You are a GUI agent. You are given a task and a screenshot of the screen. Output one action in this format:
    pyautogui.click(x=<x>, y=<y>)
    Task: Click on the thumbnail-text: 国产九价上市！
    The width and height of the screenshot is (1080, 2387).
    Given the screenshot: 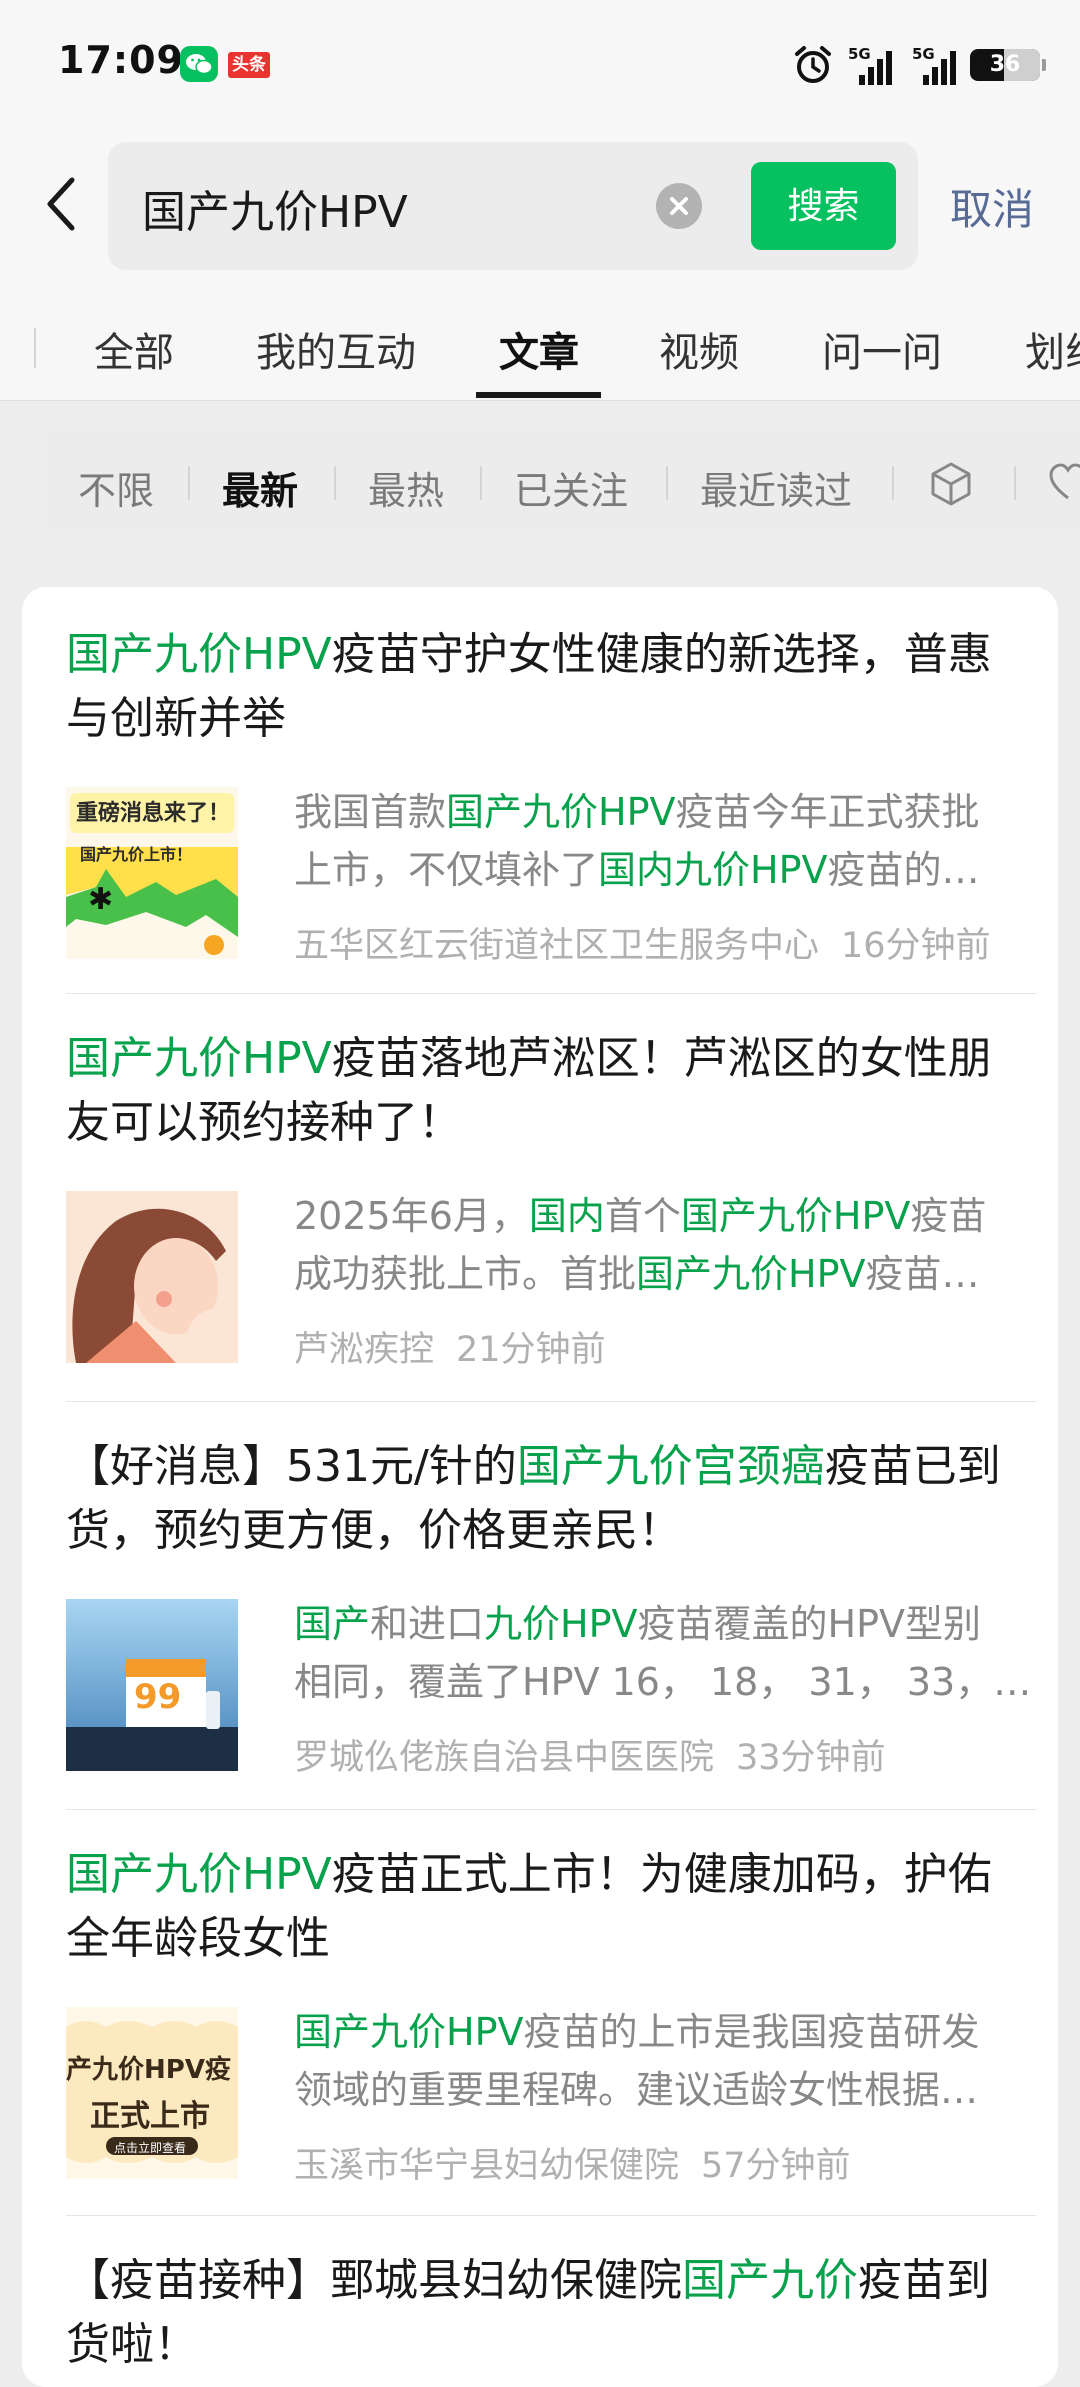 What is the action you would take?
    pyautogui.click(x=136, y=854)
    